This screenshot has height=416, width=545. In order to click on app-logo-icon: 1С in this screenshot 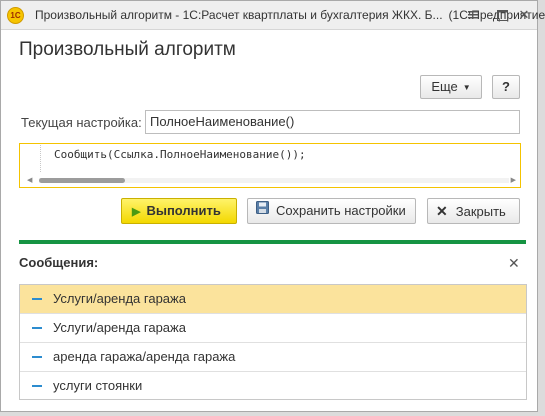, I will do `click(15, 15)`.